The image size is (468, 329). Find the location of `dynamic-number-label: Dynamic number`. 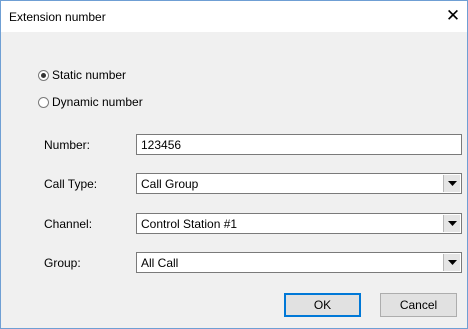

dynamic-number-label: Dynamic number is located at coordinates (97, 102).